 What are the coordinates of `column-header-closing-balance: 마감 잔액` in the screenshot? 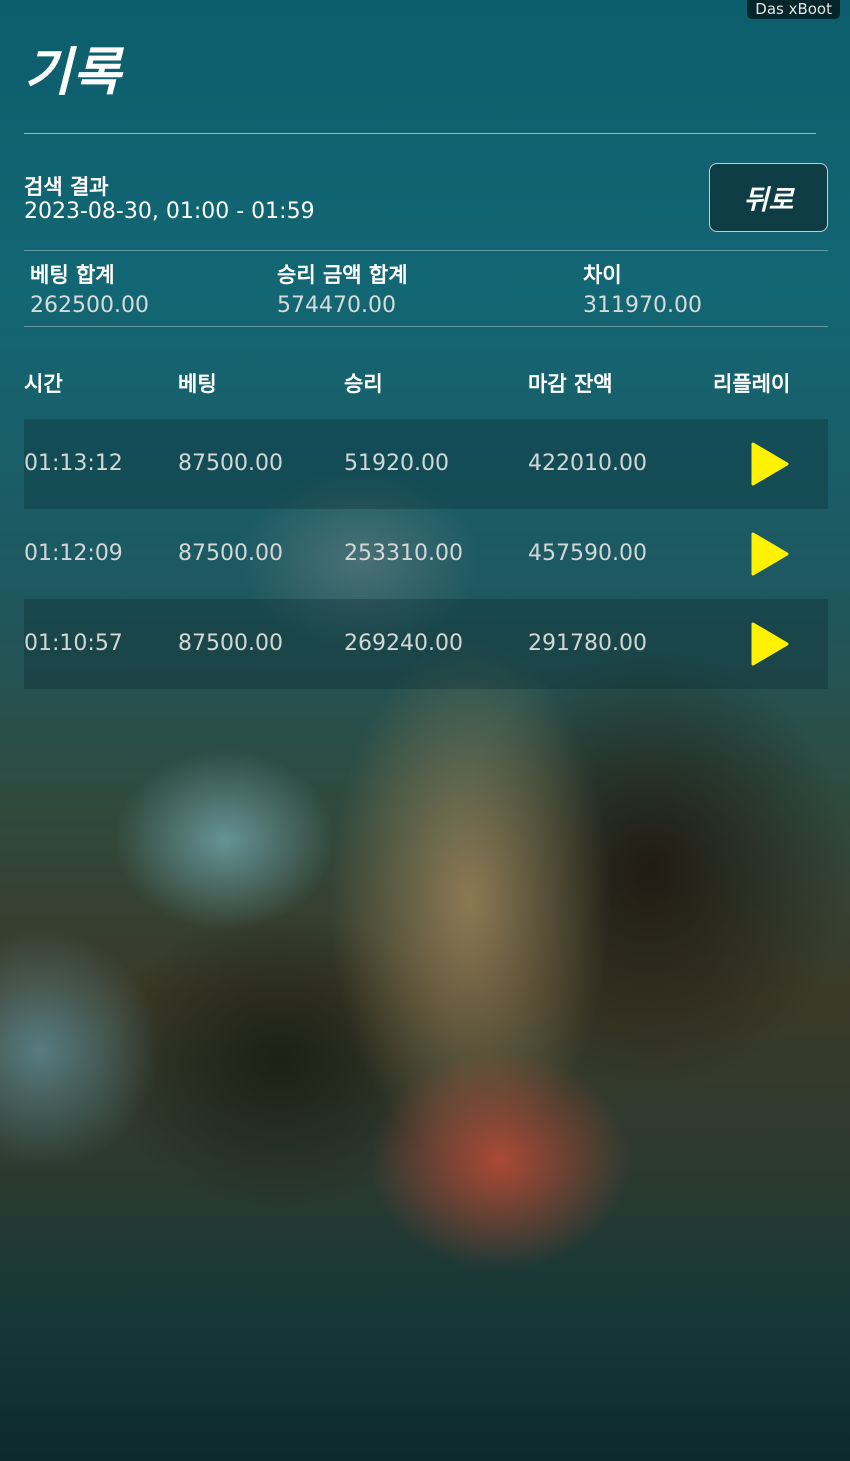 It's located at (570, 384).